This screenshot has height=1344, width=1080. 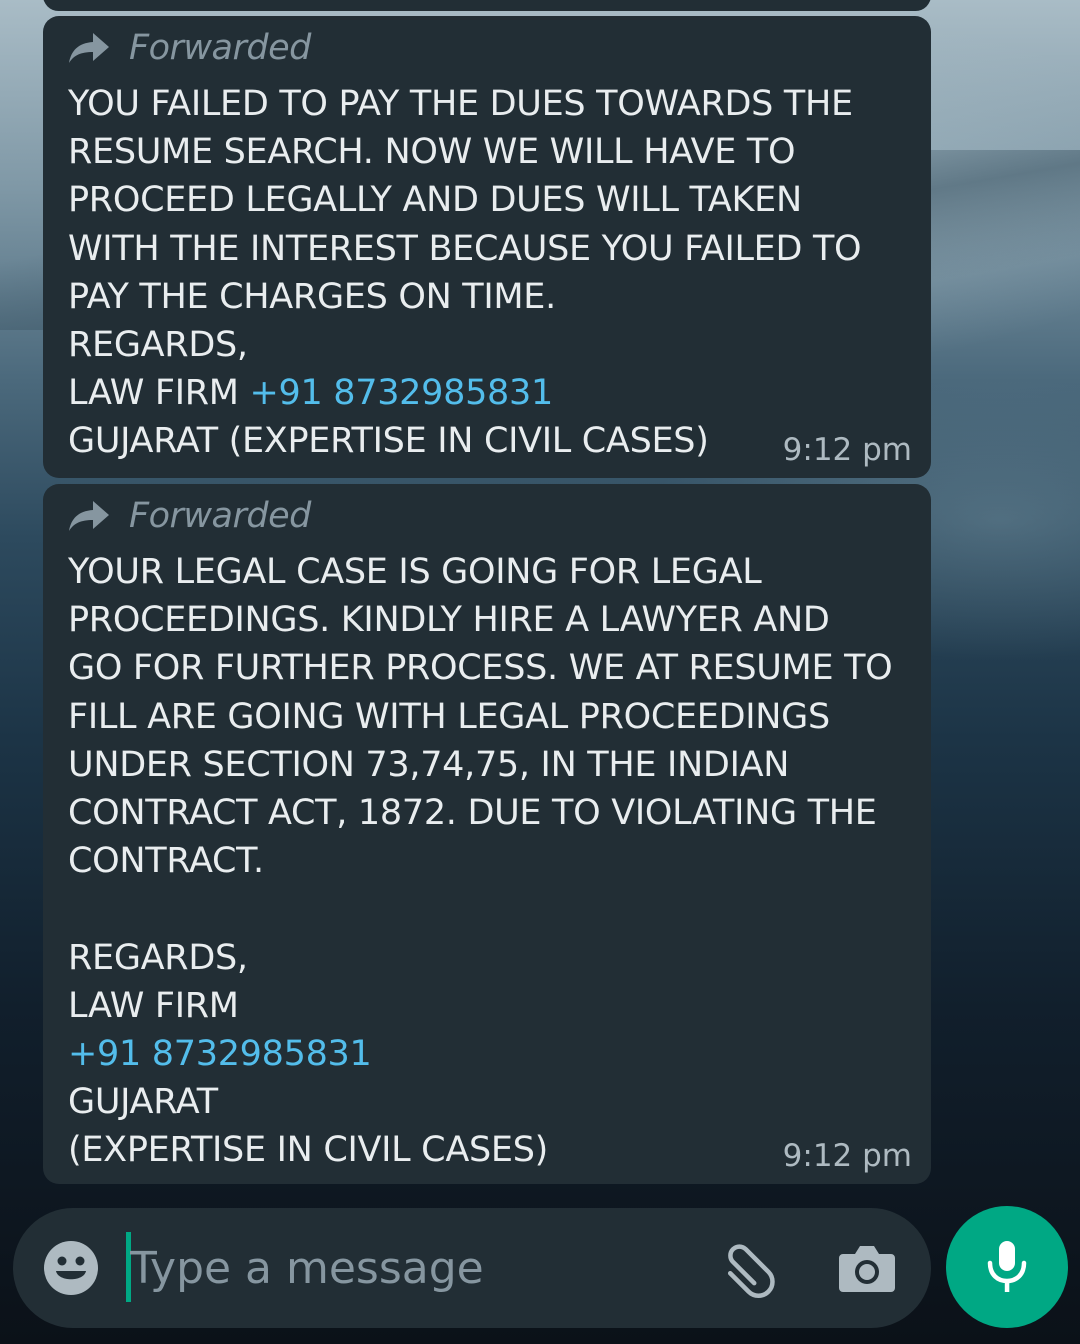 I want to click on message-line: CONTRACT ACT, 1872. DUE TO VIOLATING THE, so click(x=472, y=812).